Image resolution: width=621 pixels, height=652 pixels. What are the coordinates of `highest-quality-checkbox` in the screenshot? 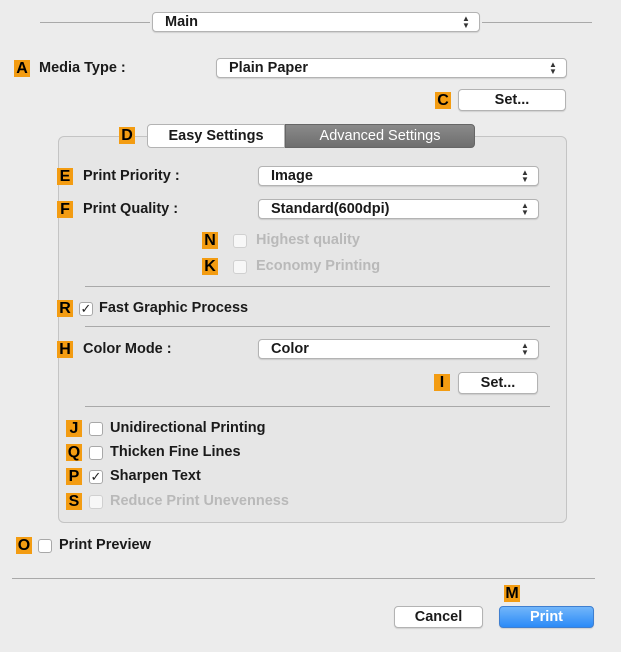 It's located at (240, 241).